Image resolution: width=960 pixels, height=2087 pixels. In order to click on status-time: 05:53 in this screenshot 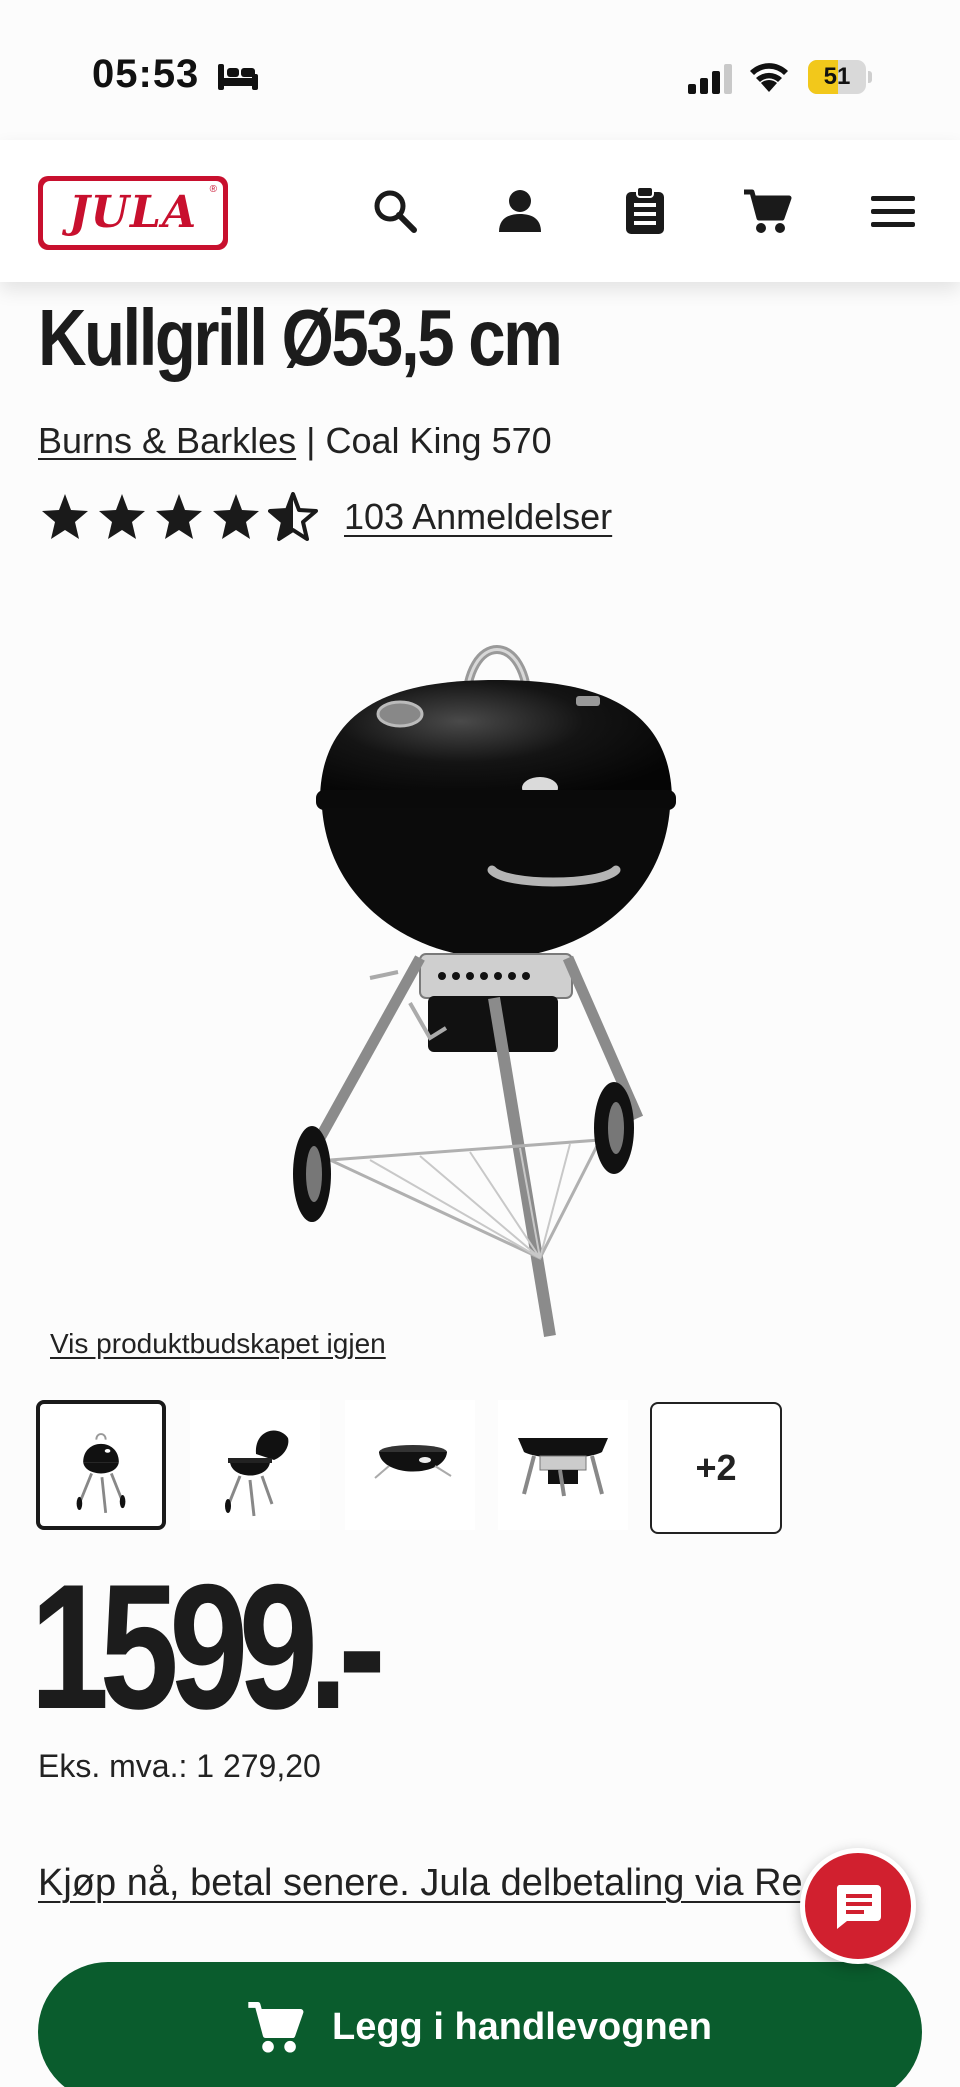, I will do `click(146, 74)`.